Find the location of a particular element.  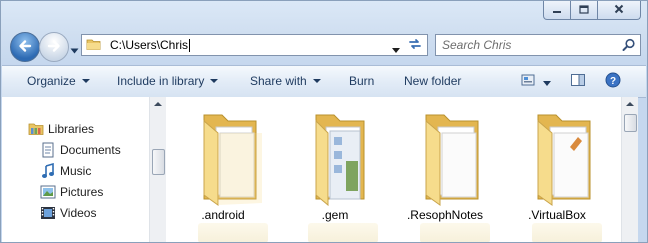

sidebar-item-label: Music is located at coordinates (76, 171).